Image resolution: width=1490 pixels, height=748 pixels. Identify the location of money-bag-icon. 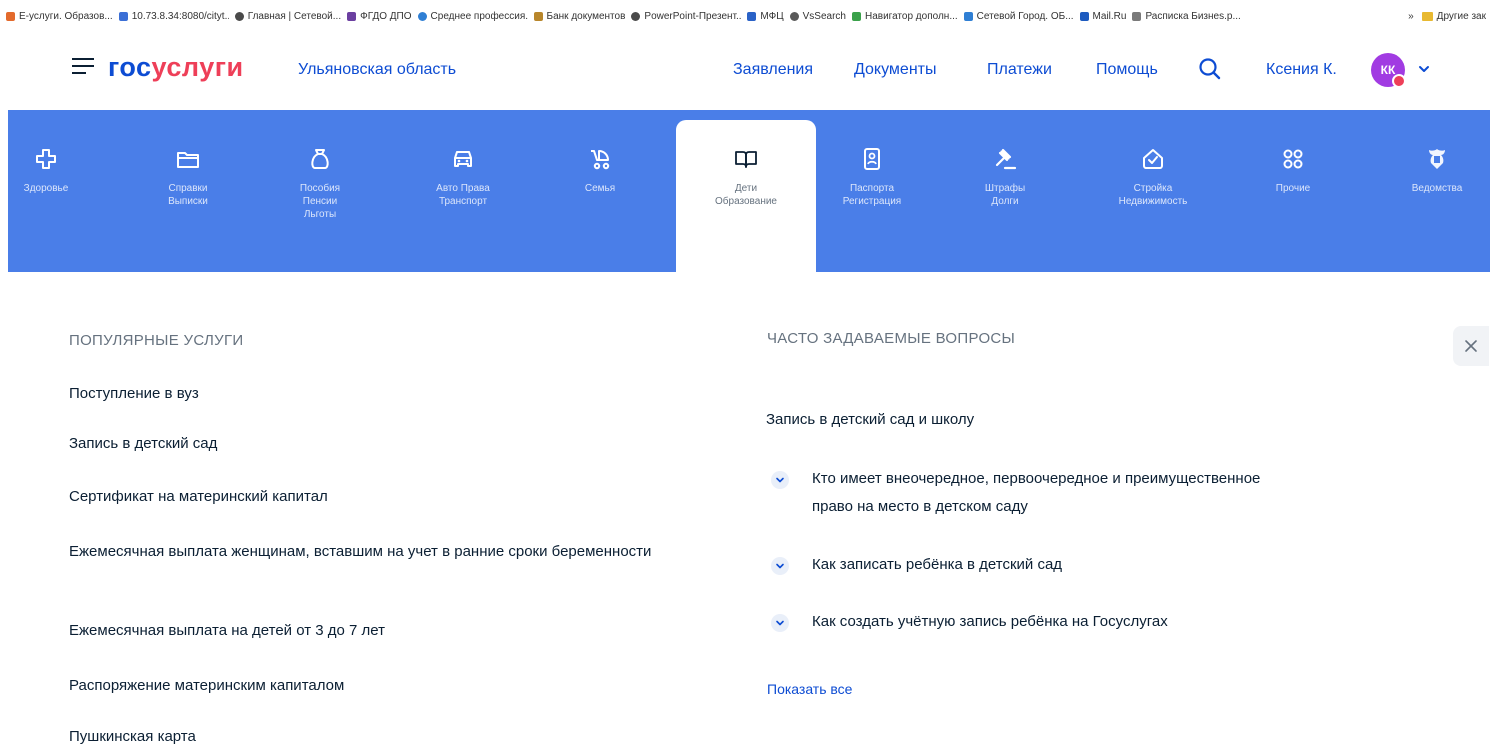
(320, 159).